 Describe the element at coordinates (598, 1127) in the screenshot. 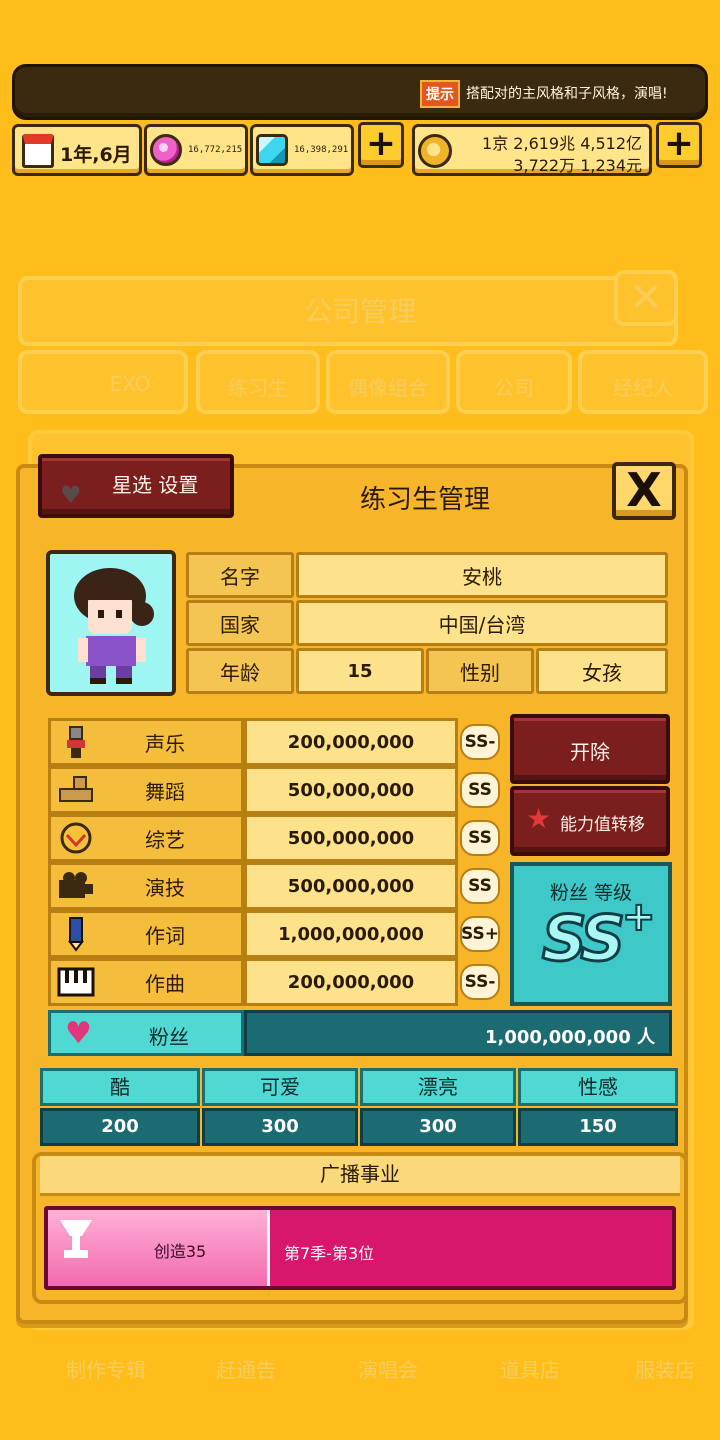

I see `attr-value: 150` at that location.